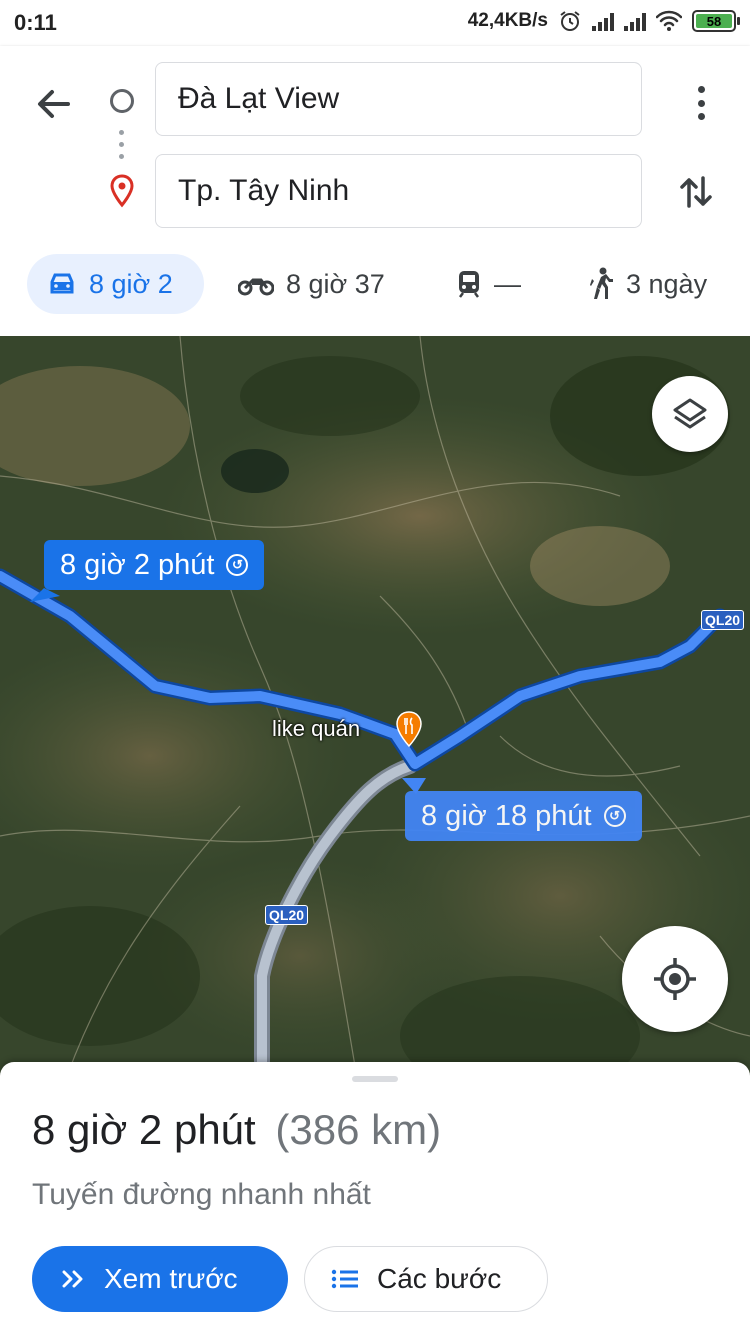 This screenshot has height=1333, width=750. I want to click on layers-button, so click(690, 414).